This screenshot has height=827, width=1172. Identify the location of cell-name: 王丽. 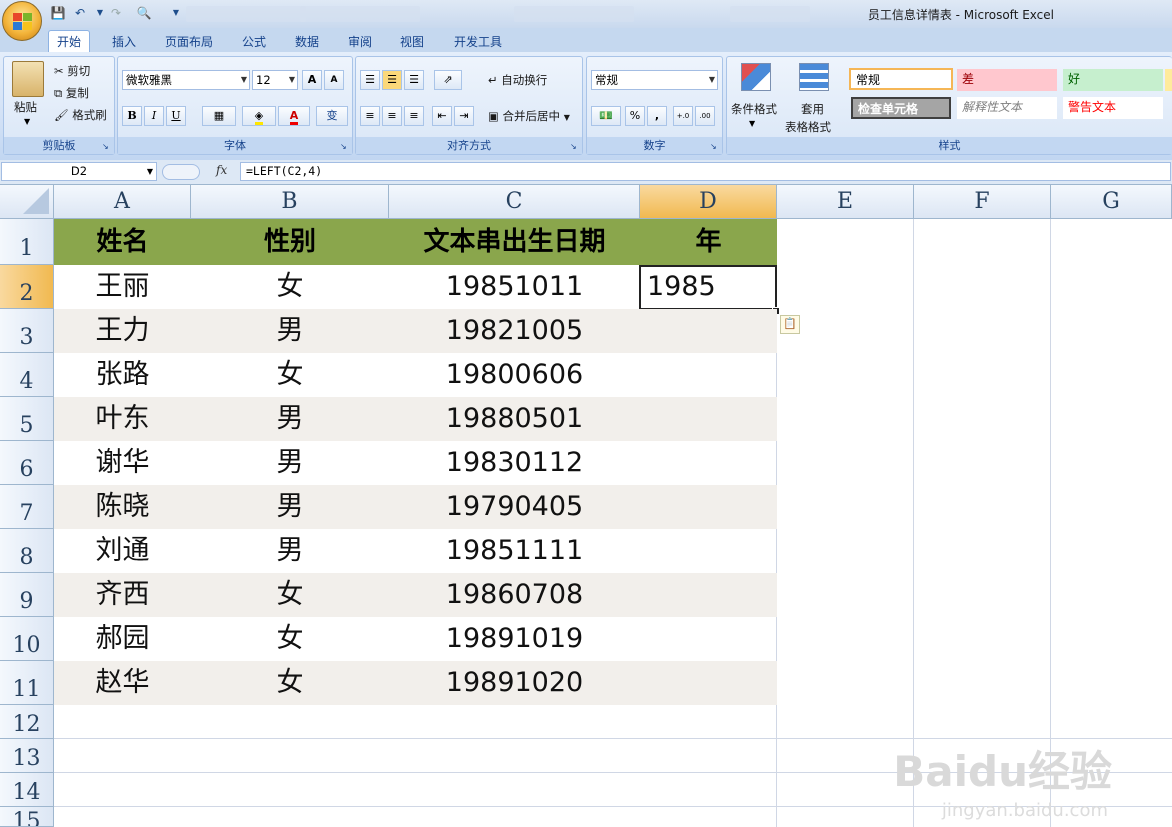
(122, 287).